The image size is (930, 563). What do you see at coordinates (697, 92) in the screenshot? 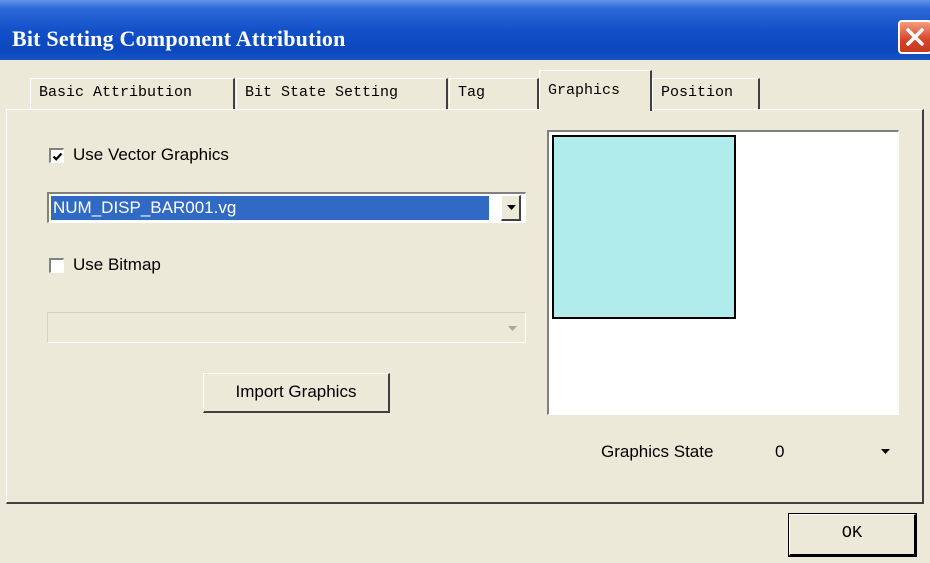
I see `tab-label: Position` at bounding box center [697, 92].